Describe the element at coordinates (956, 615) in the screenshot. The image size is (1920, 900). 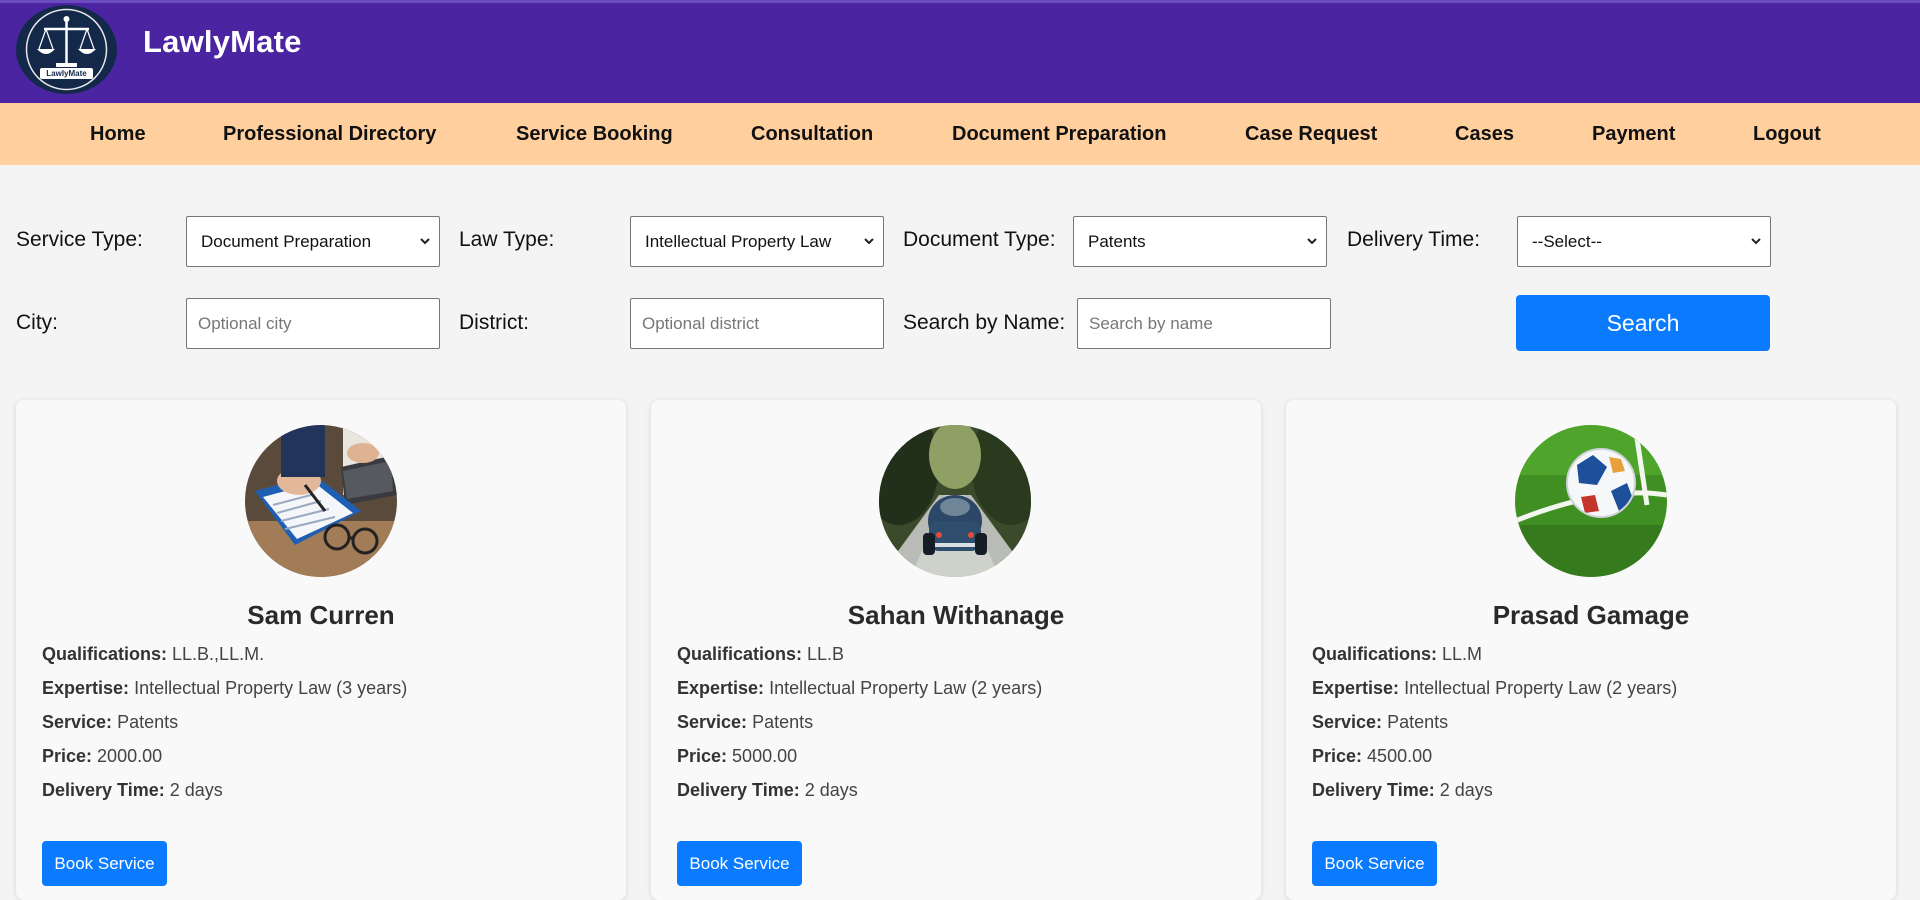
I see `professional-name: Sahan Withanage` at that location.